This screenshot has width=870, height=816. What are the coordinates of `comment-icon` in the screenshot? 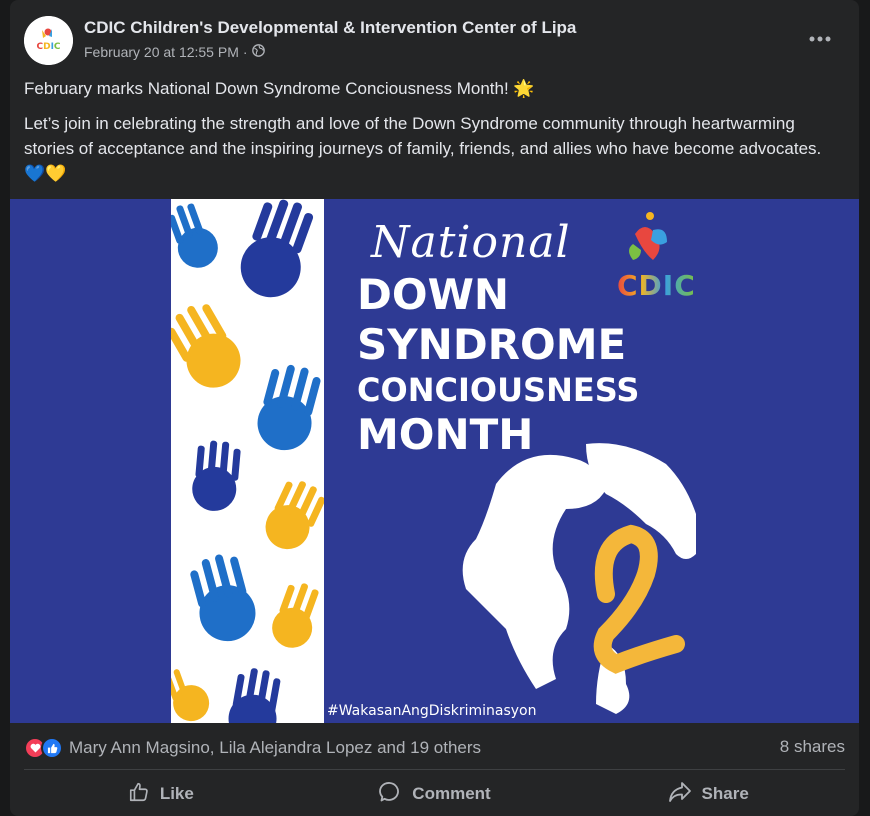 It's located at (390, 794).